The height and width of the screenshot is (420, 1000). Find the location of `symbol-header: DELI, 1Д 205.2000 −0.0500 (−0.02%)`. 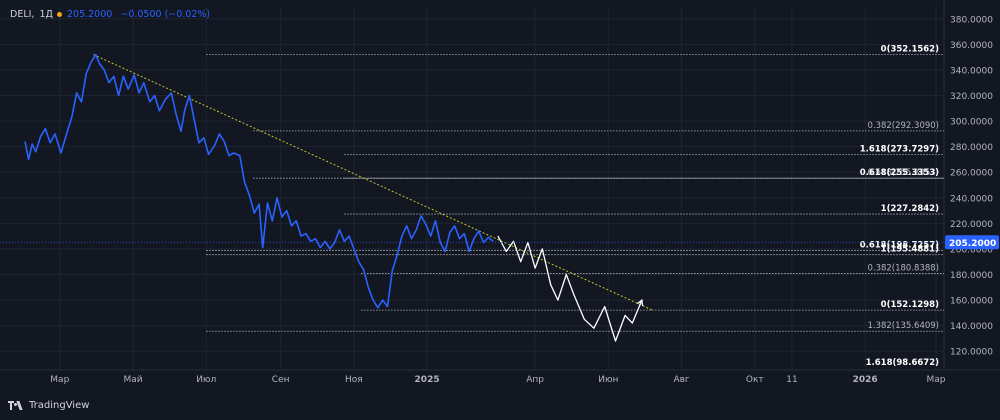

symbol-header: DELI, 1Д 205.2000 −0.0500 (−0.02%) is located at coordinates (110, 14).